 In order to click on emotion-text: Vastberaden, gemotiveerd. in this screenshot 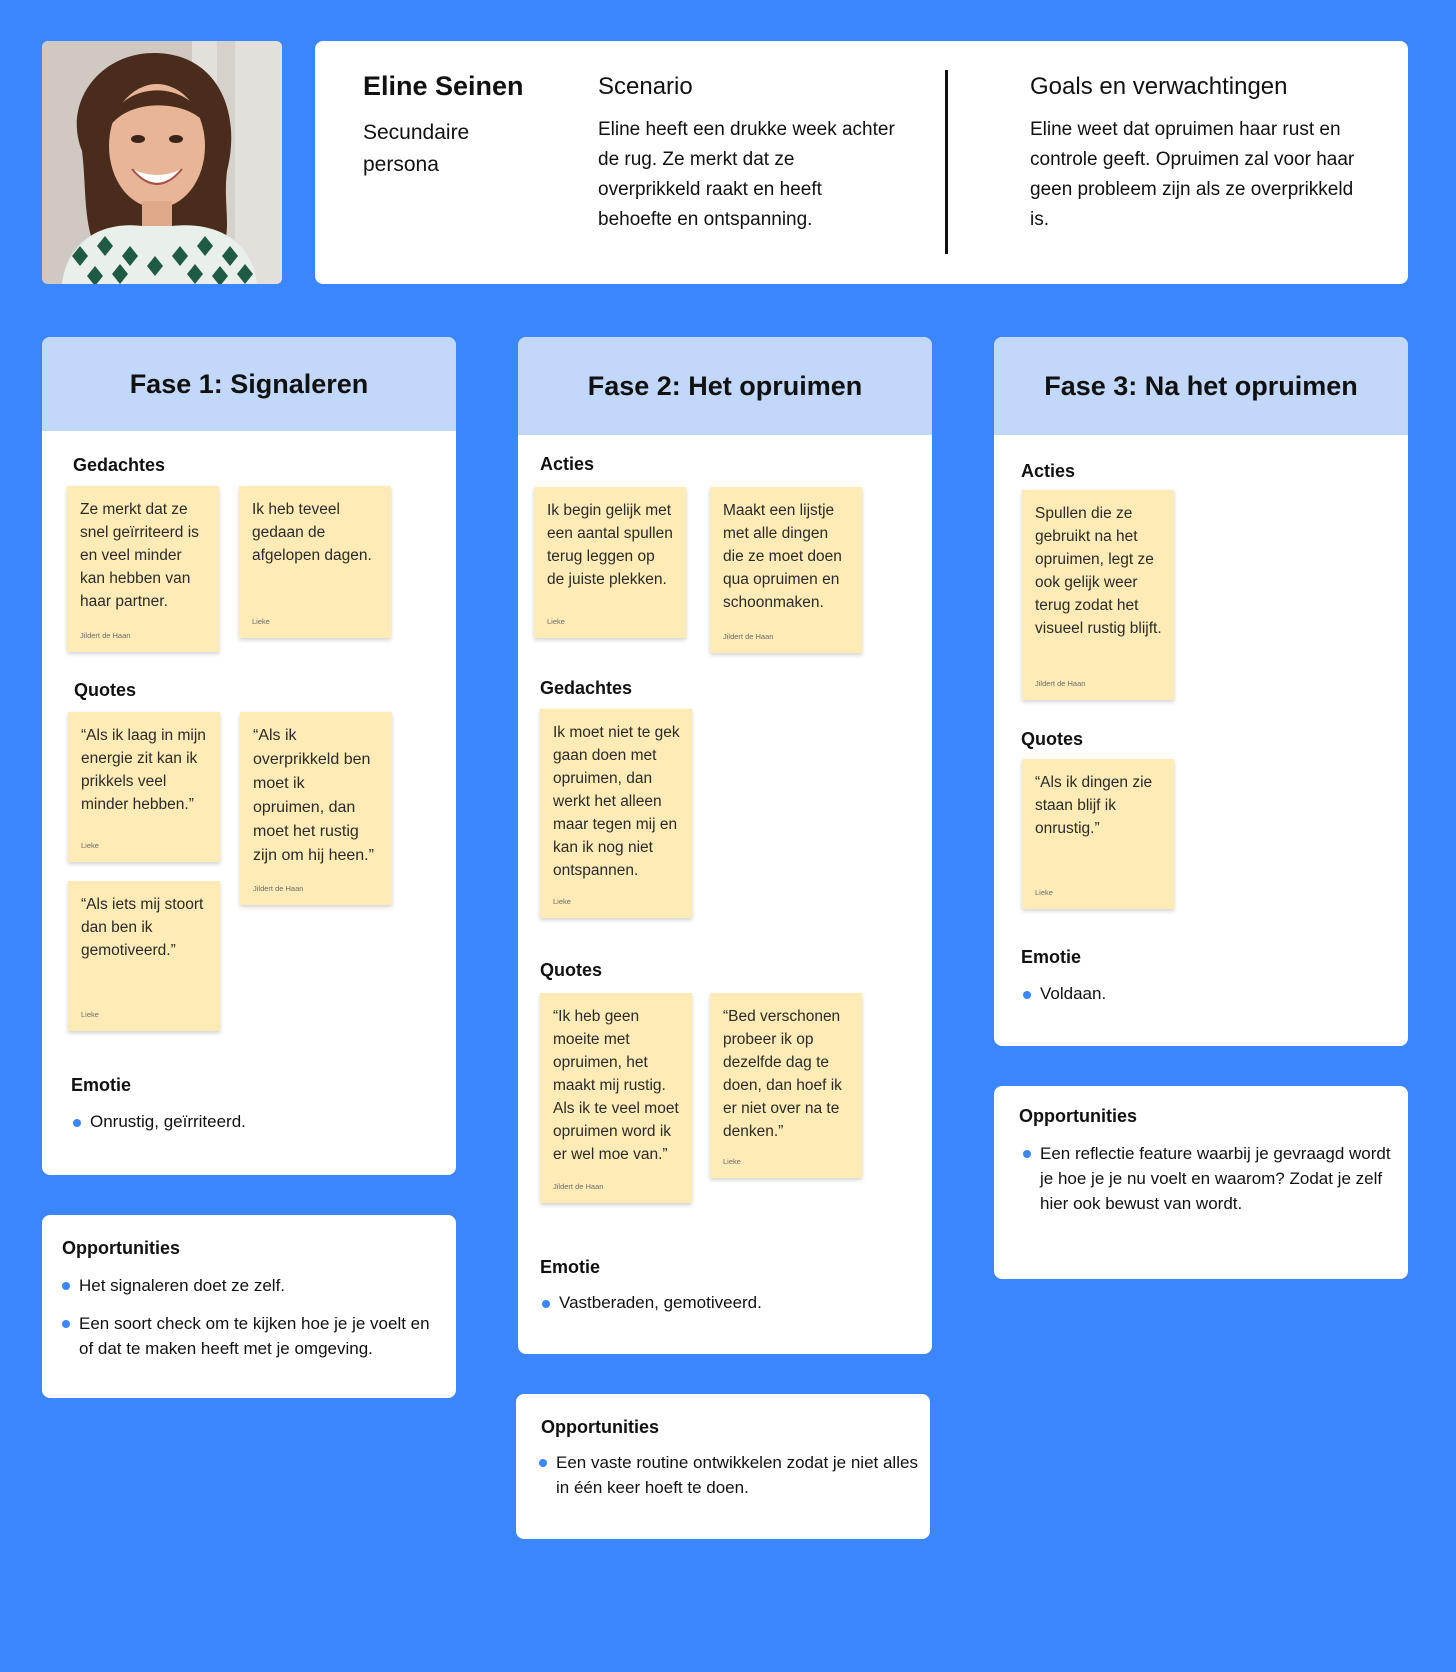, I will do `click(660, 1302)`.